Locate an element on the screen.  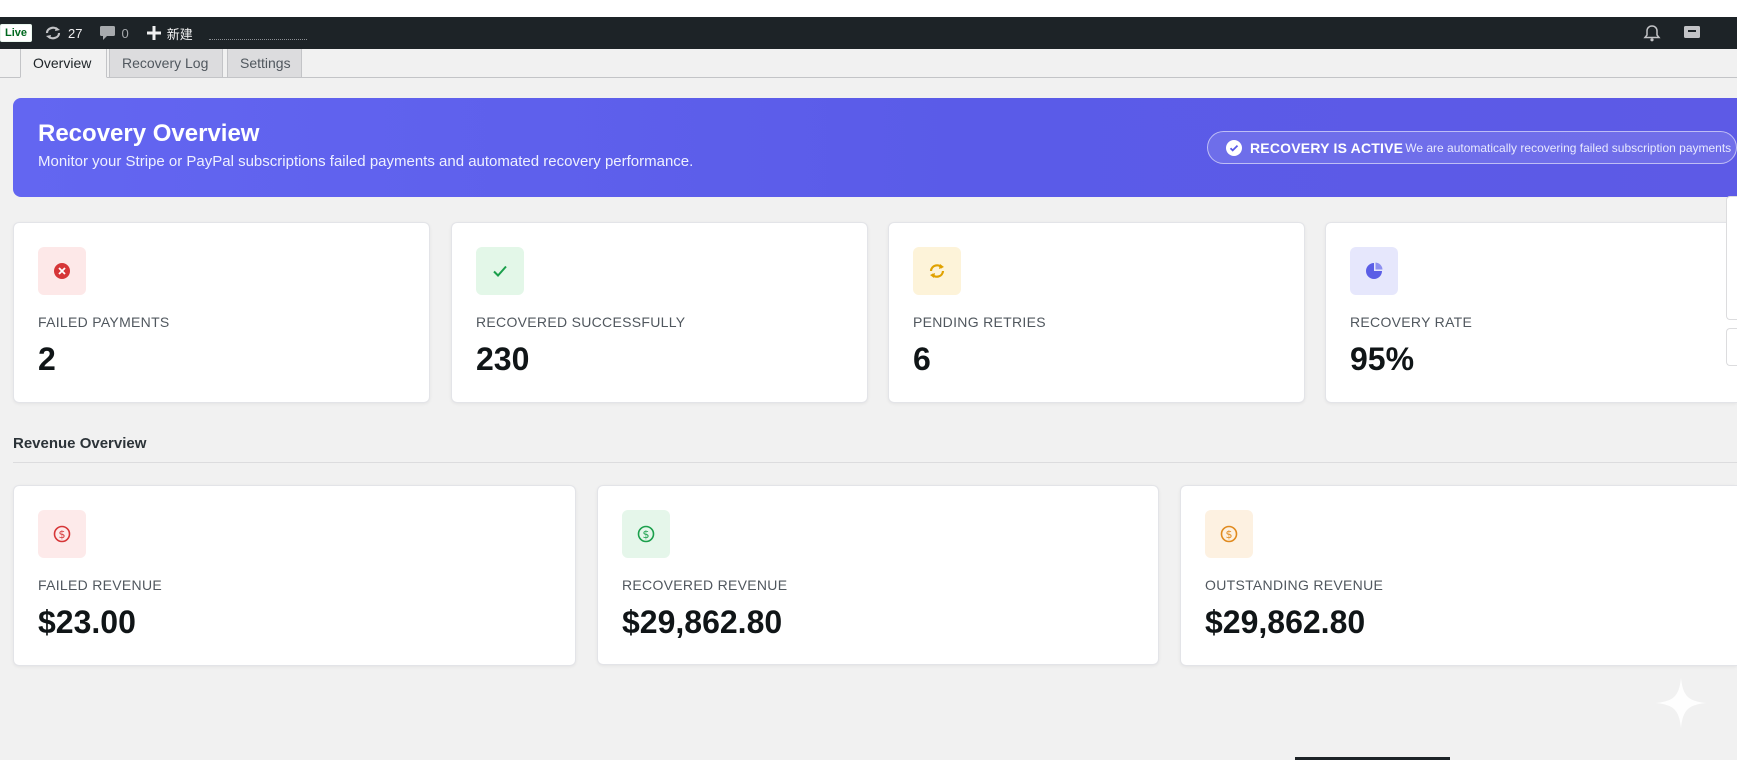
updates-icon is located at coordinates (53, 33).